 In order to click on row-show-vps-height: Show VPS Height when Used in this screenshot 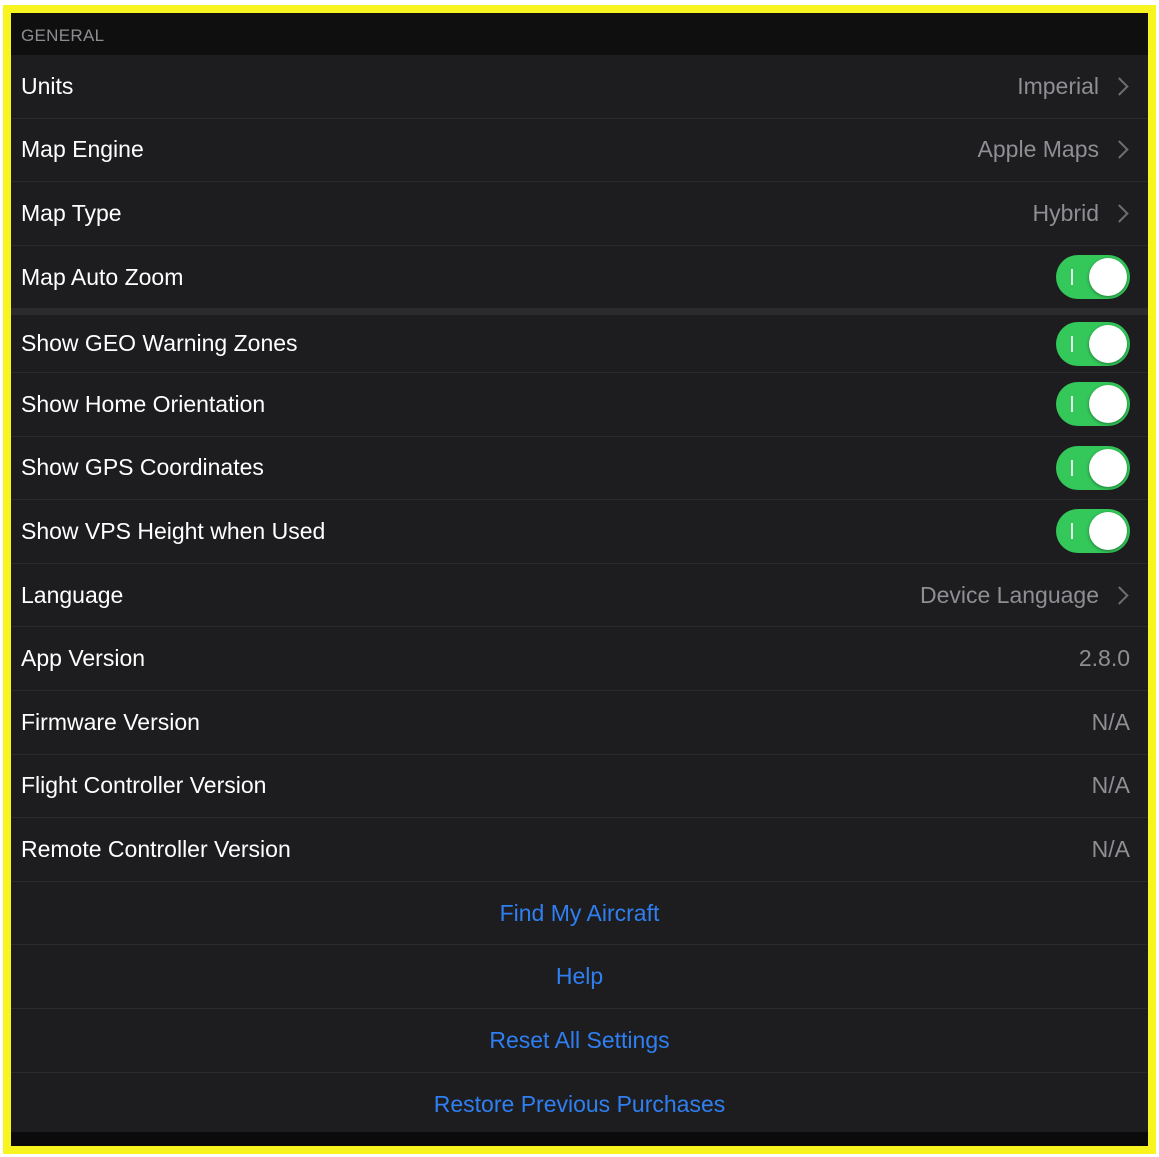, I will do `click(579, 532)`.